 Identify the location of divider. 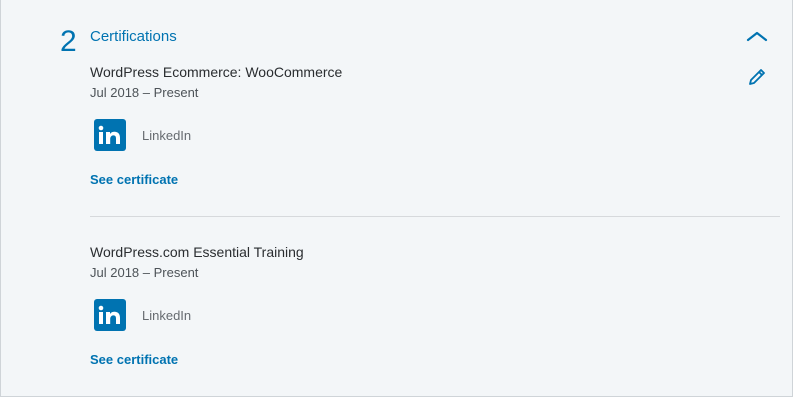
(435, 216).